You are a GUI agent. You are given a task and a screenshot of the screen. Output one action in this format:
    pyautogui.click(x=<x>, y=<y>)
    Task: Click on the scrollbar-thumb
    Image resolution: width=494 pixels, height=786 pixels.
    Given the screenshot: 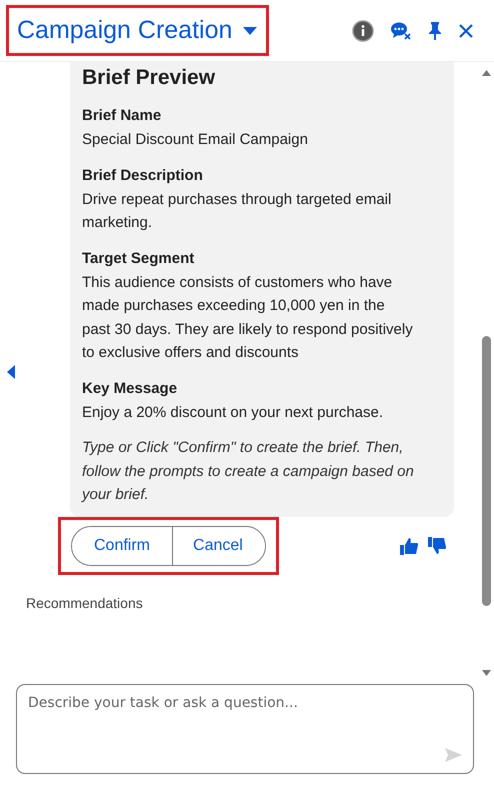 What is the action you would take?
    pyautogui.click(x=486, y=471)
    